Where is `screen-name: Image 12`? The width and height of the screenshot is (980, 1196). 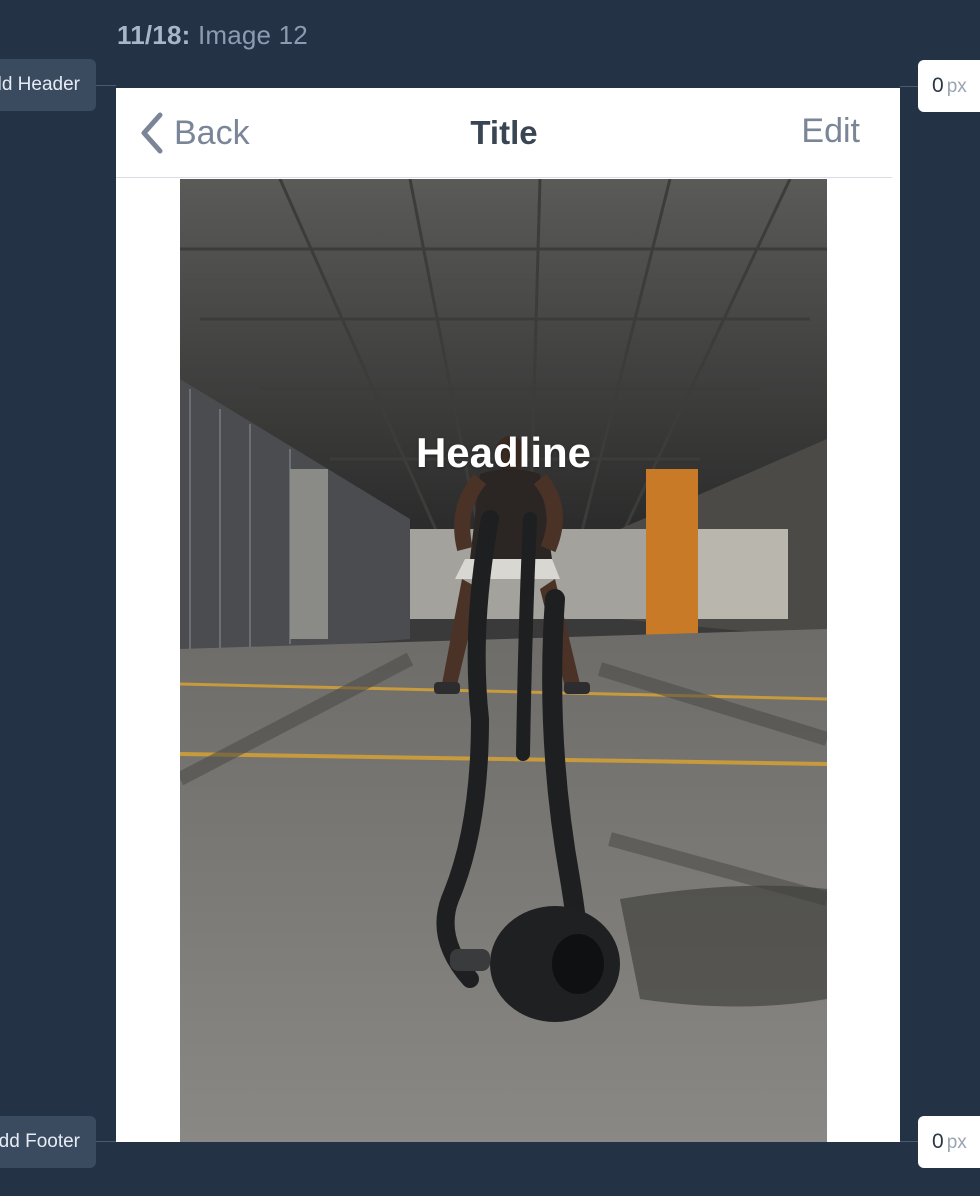
screen-name: Image 12 is located at coordinates (252, 35).